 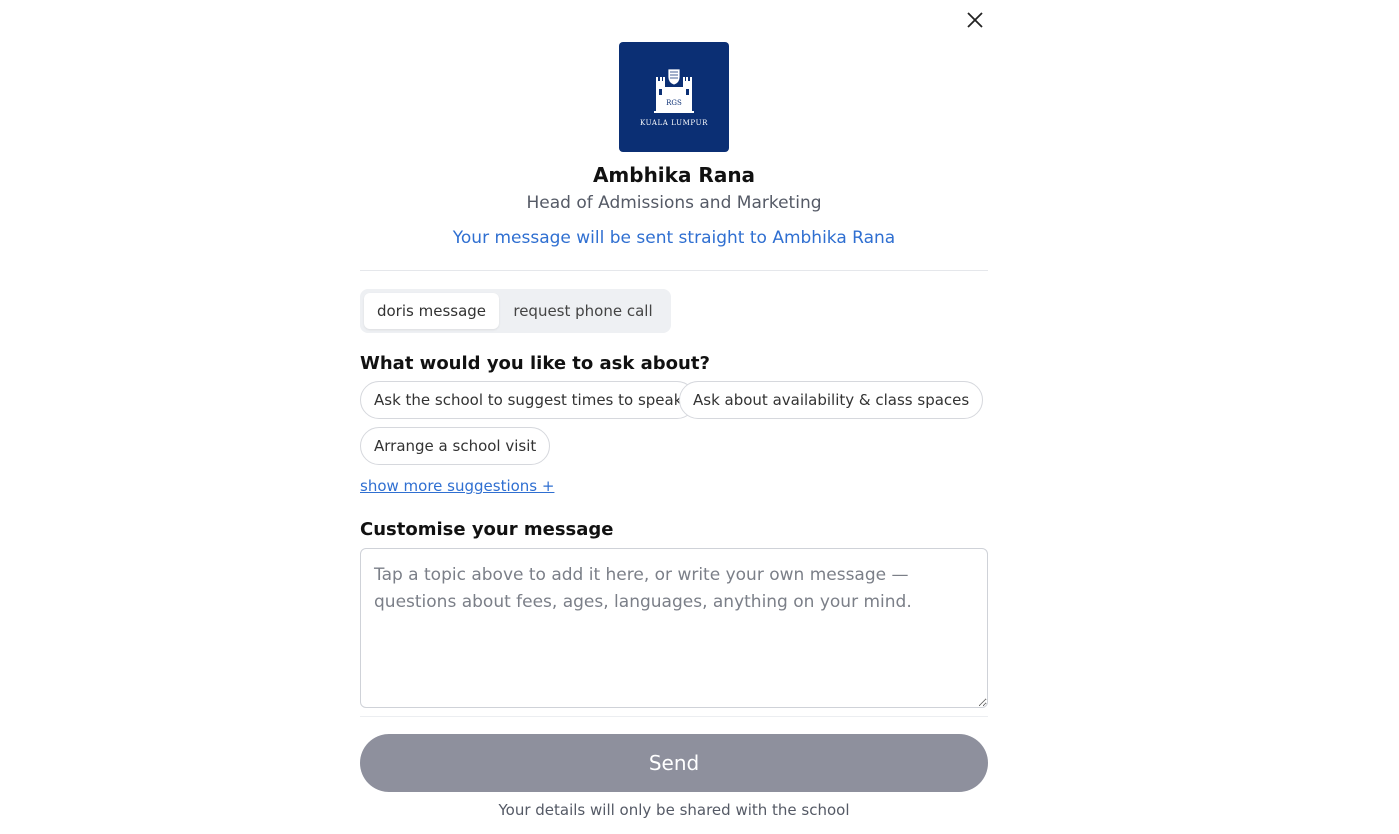 I want to click on contact-role: Head of Admissions and Marketing, so click(x=674, y=203).